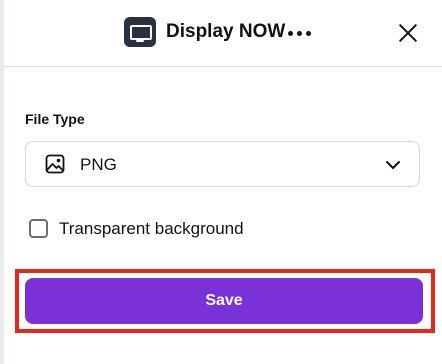 This screenshot has height=364, width=442. I want to click on image-icon, so click(55, 164).